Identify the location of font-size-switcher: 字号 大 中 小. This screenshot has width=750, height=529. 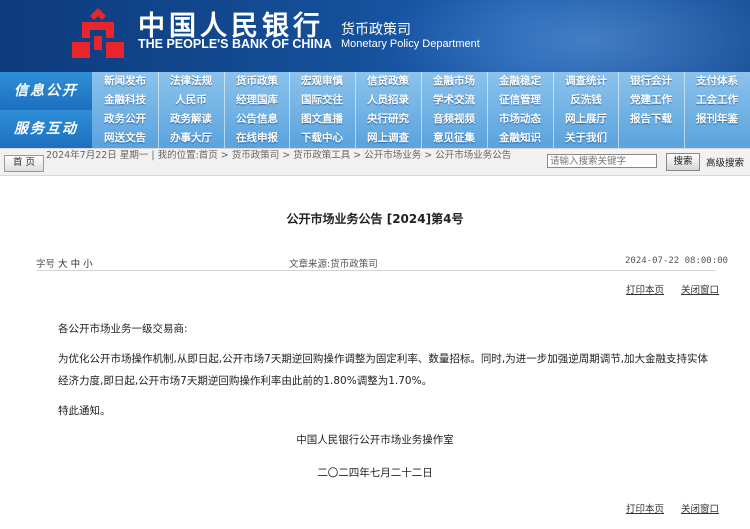
(64, 263).